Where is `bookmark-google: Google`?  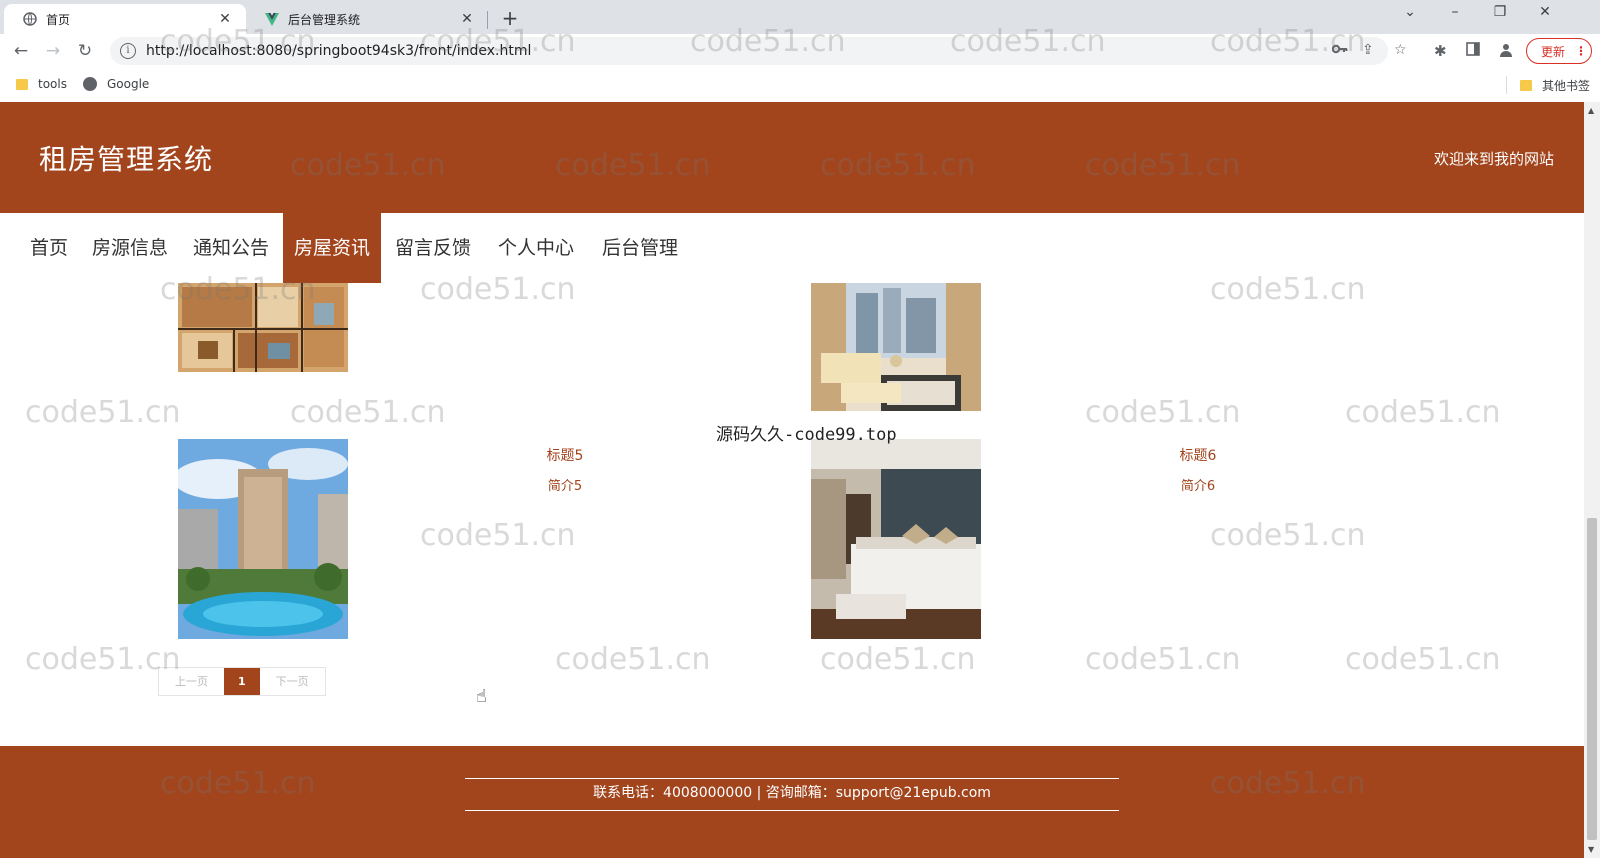 bookmark-google: Google is located at coordinates (116, 84).